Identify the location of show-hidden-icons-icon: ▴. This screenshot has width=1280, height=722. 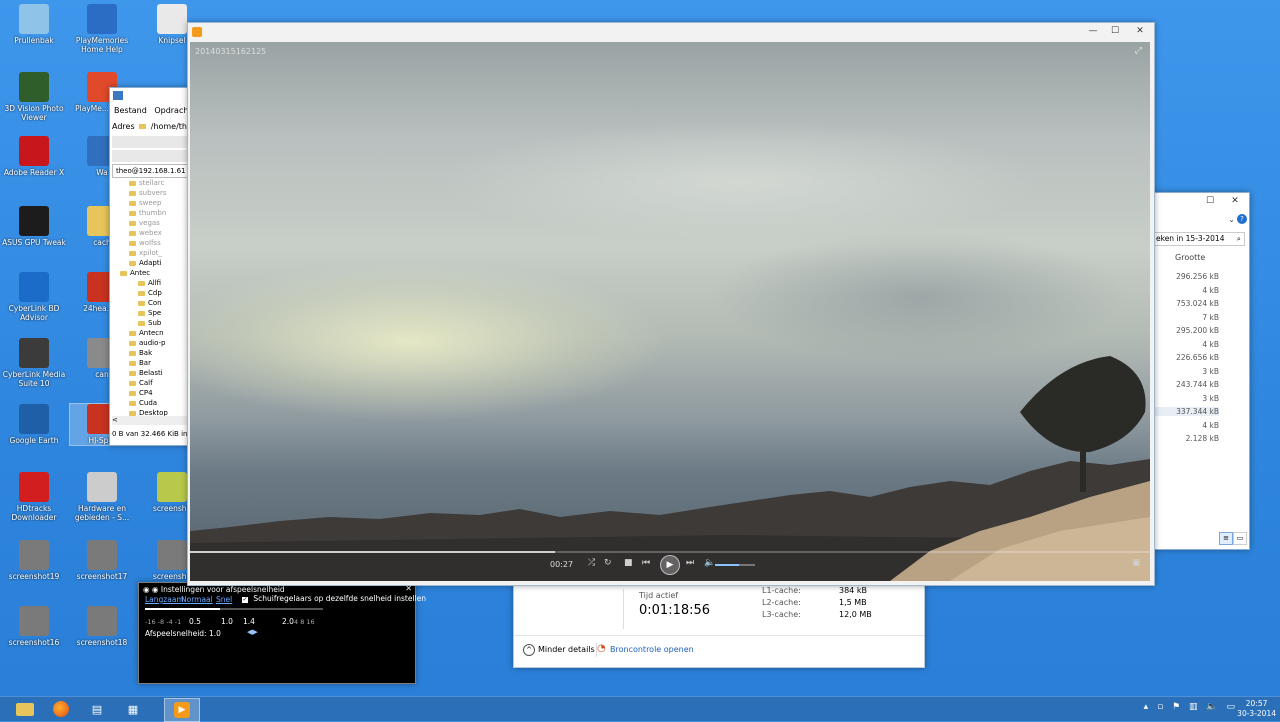
(1146, 707).